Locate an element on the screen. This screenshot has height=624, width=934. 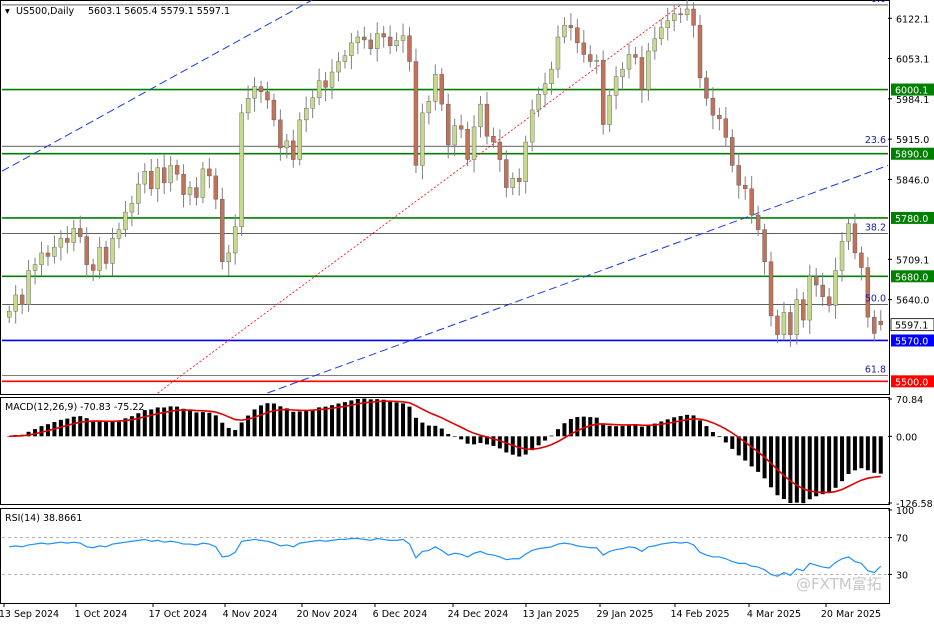
price-tick-label: 6053.1 is located at coordinates (912, 60).